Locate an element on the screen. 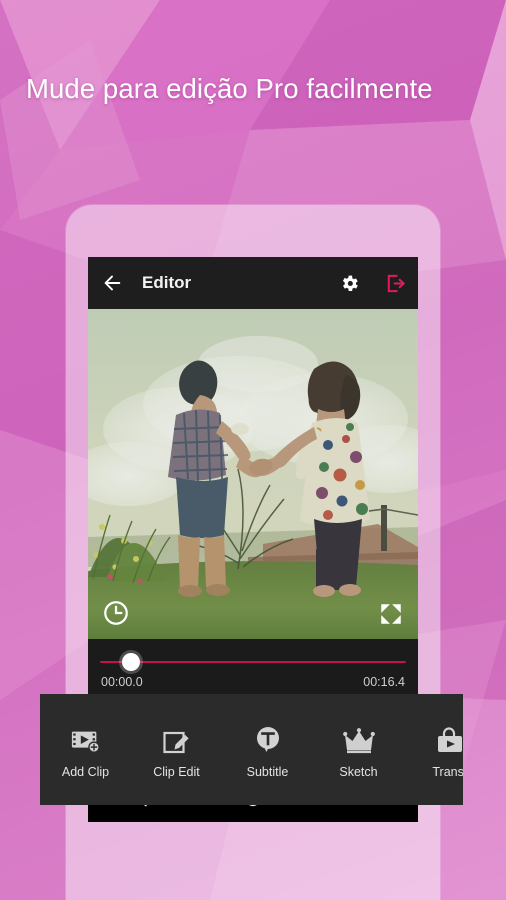 Image resolution: width=506 pixels, height=900 pixels. fullscreen-button is located at coordinates (391, 614).